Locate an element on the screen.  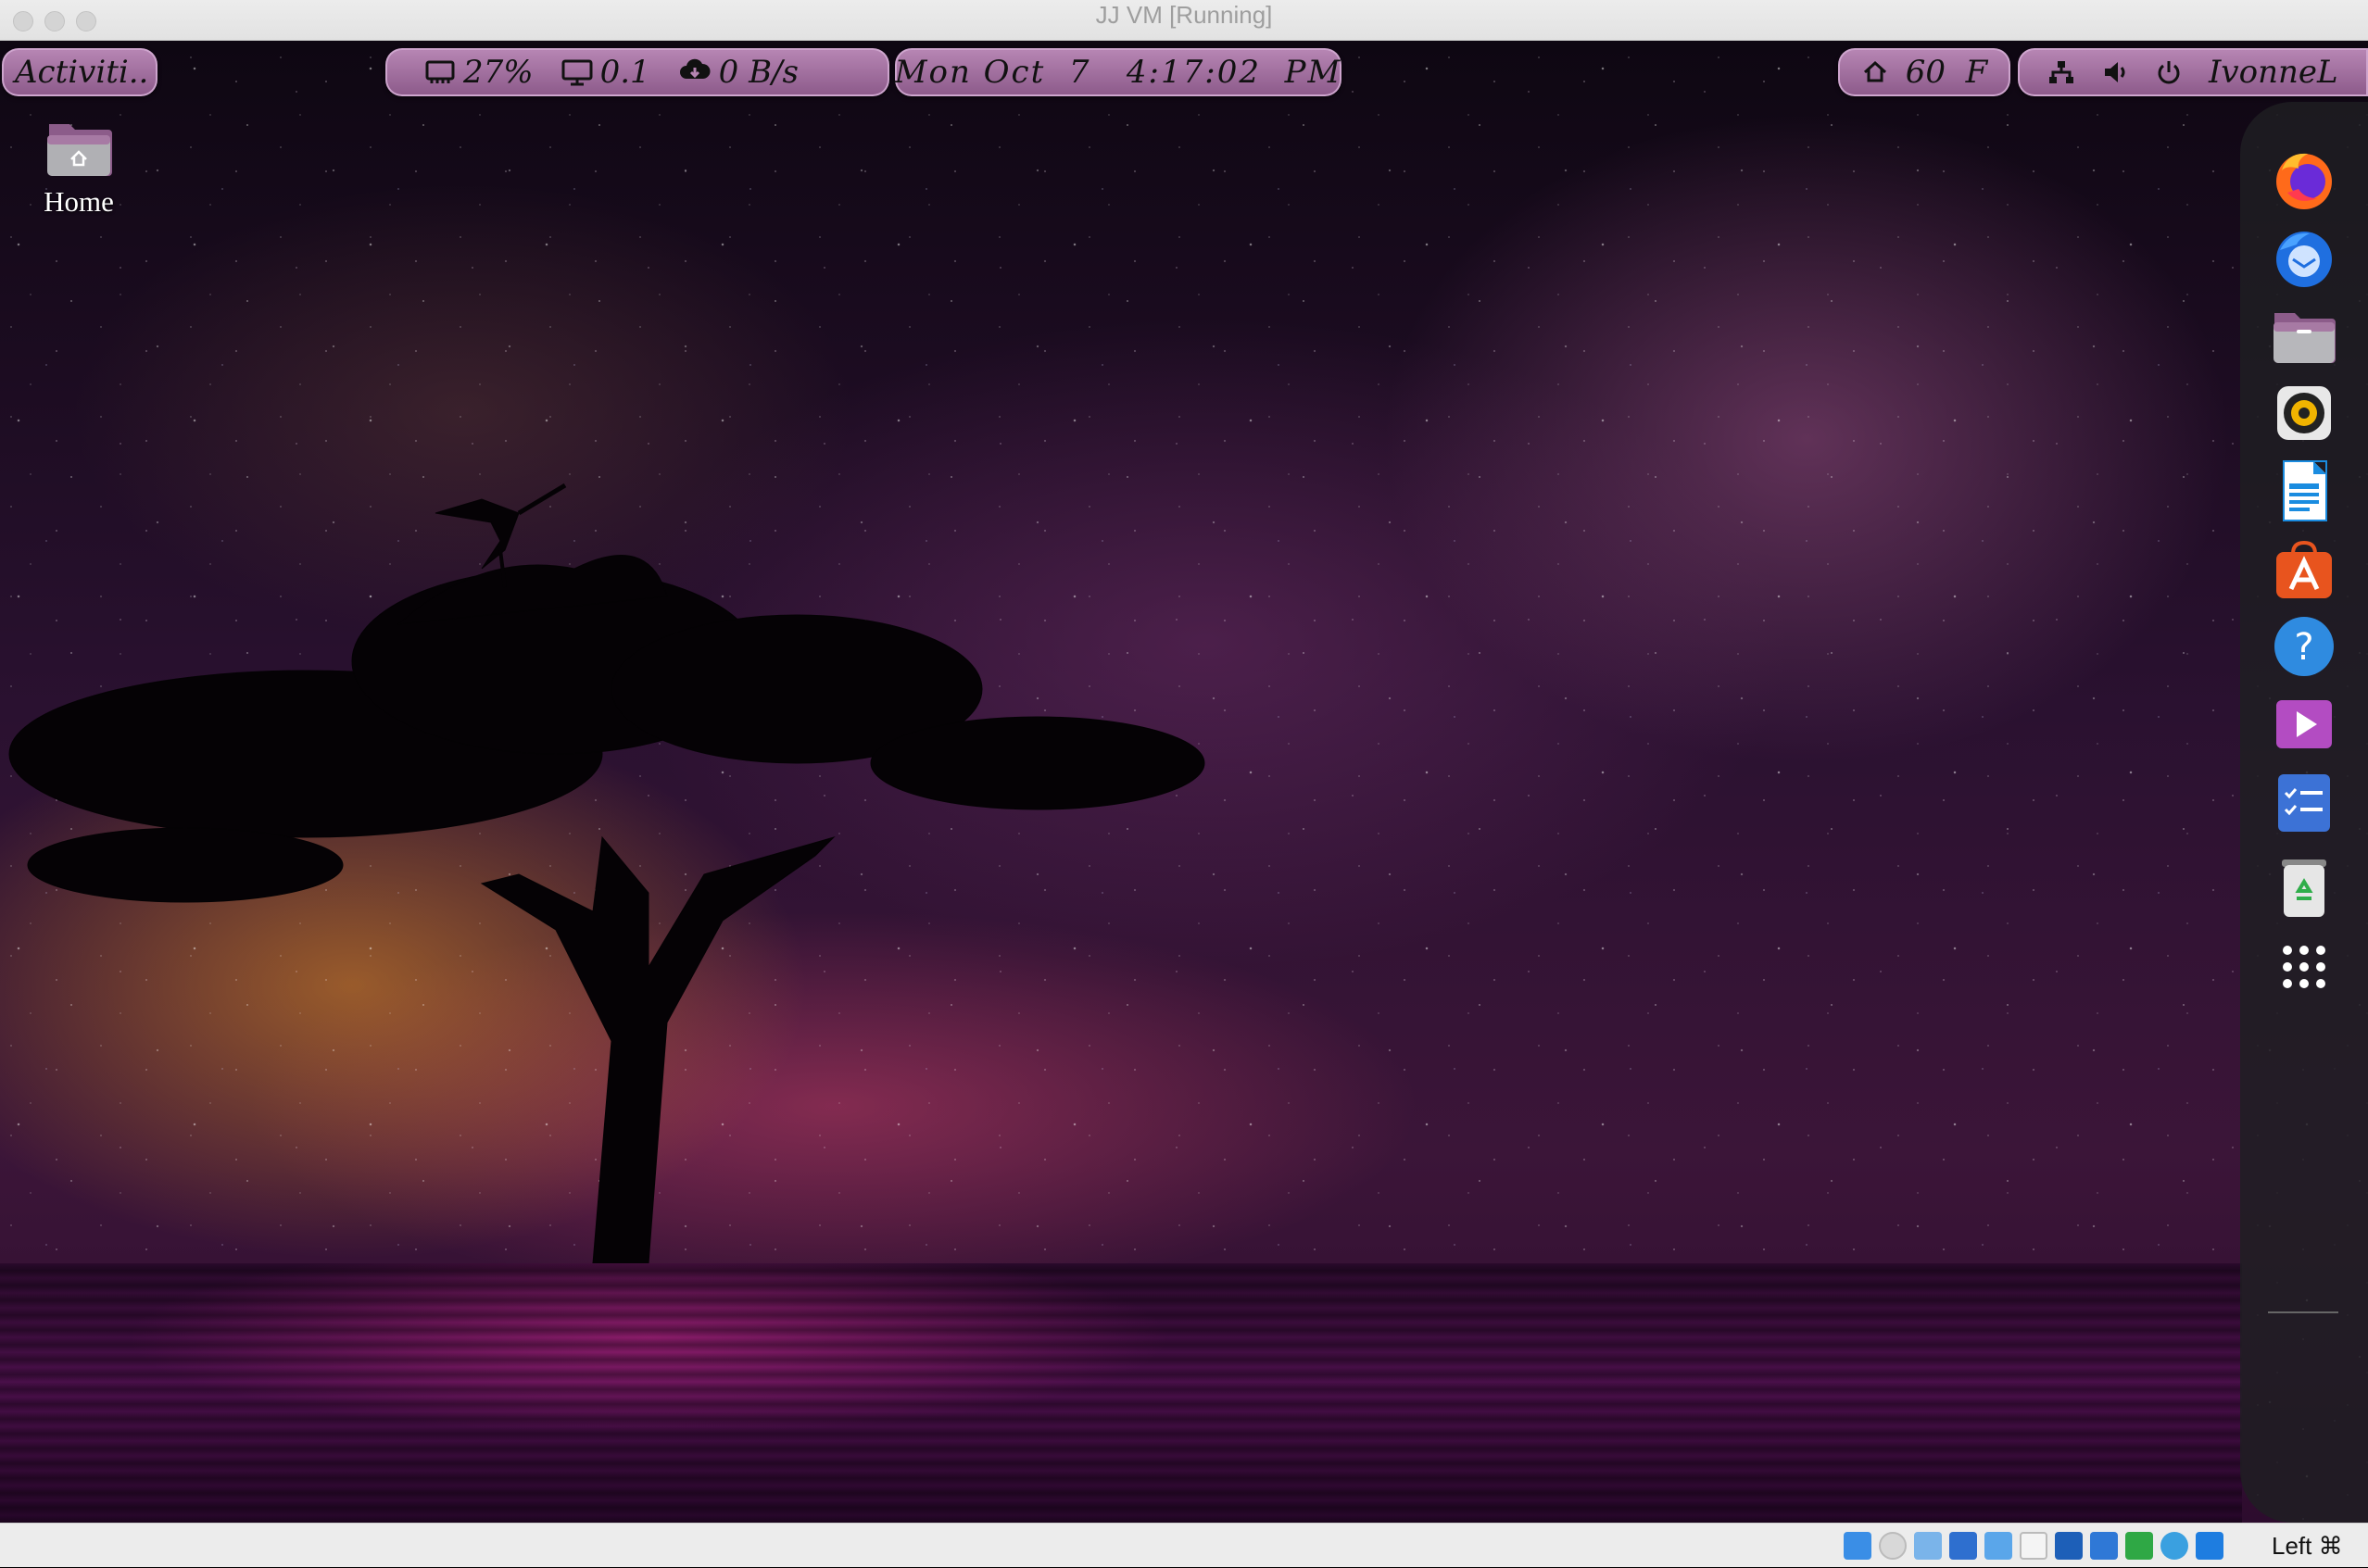
desktop-home-folder: Home is located at coordinates (79, 167).